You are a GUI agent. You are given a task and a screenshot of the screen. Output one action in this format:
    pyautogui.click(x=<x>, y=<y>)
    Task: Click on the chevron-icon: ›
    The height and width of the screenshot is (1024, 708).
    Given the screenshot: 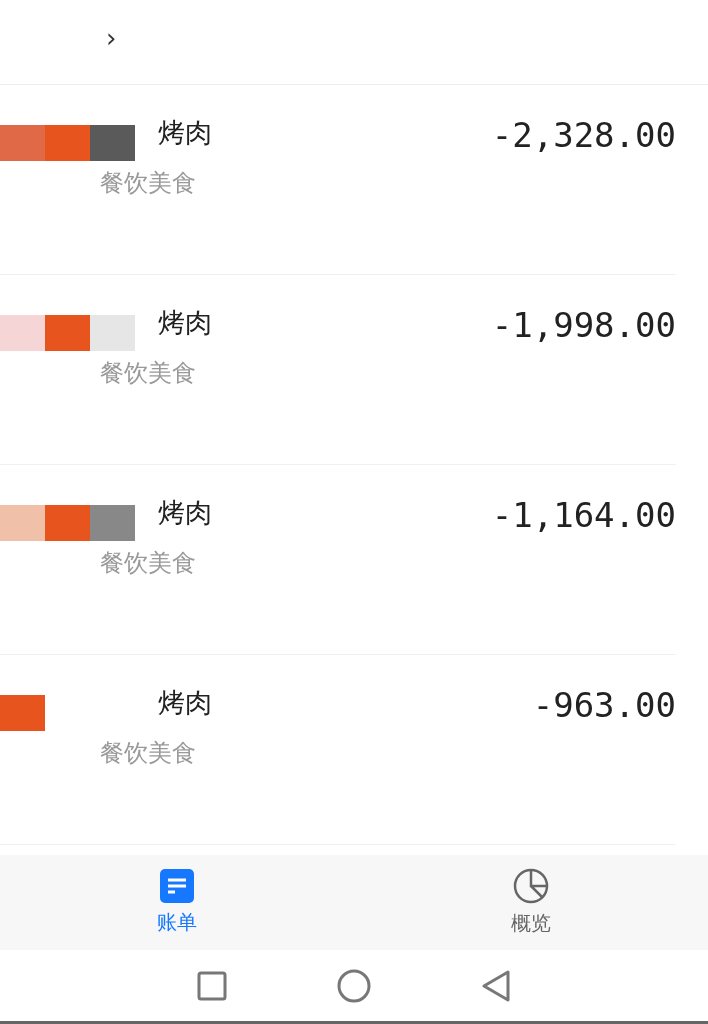 What is the action you would take?
    pyautogui.click(x=111, y=37)
    